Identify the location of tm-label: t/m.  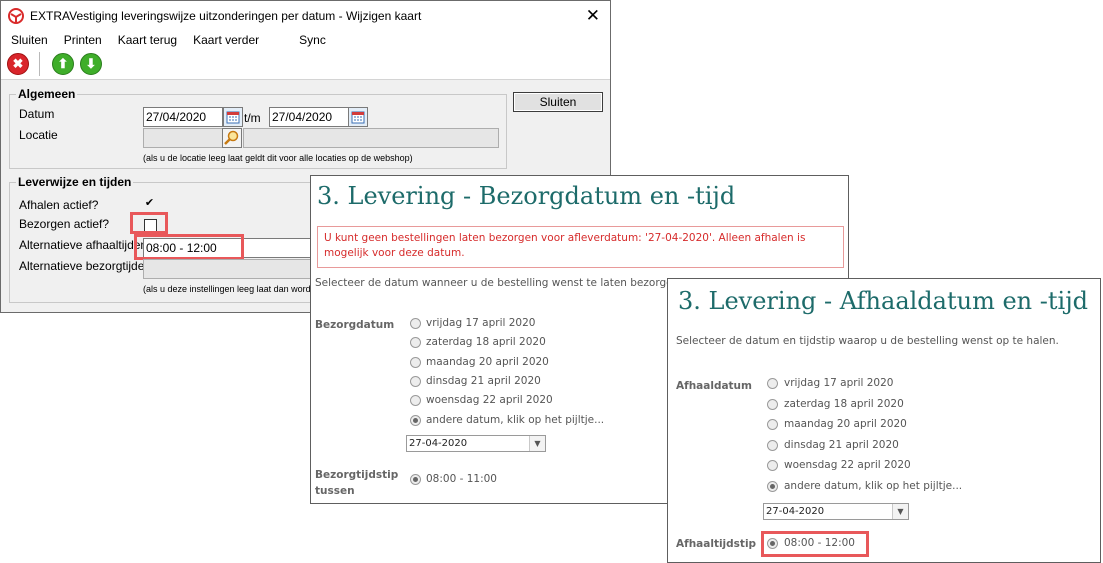
(252, 118).